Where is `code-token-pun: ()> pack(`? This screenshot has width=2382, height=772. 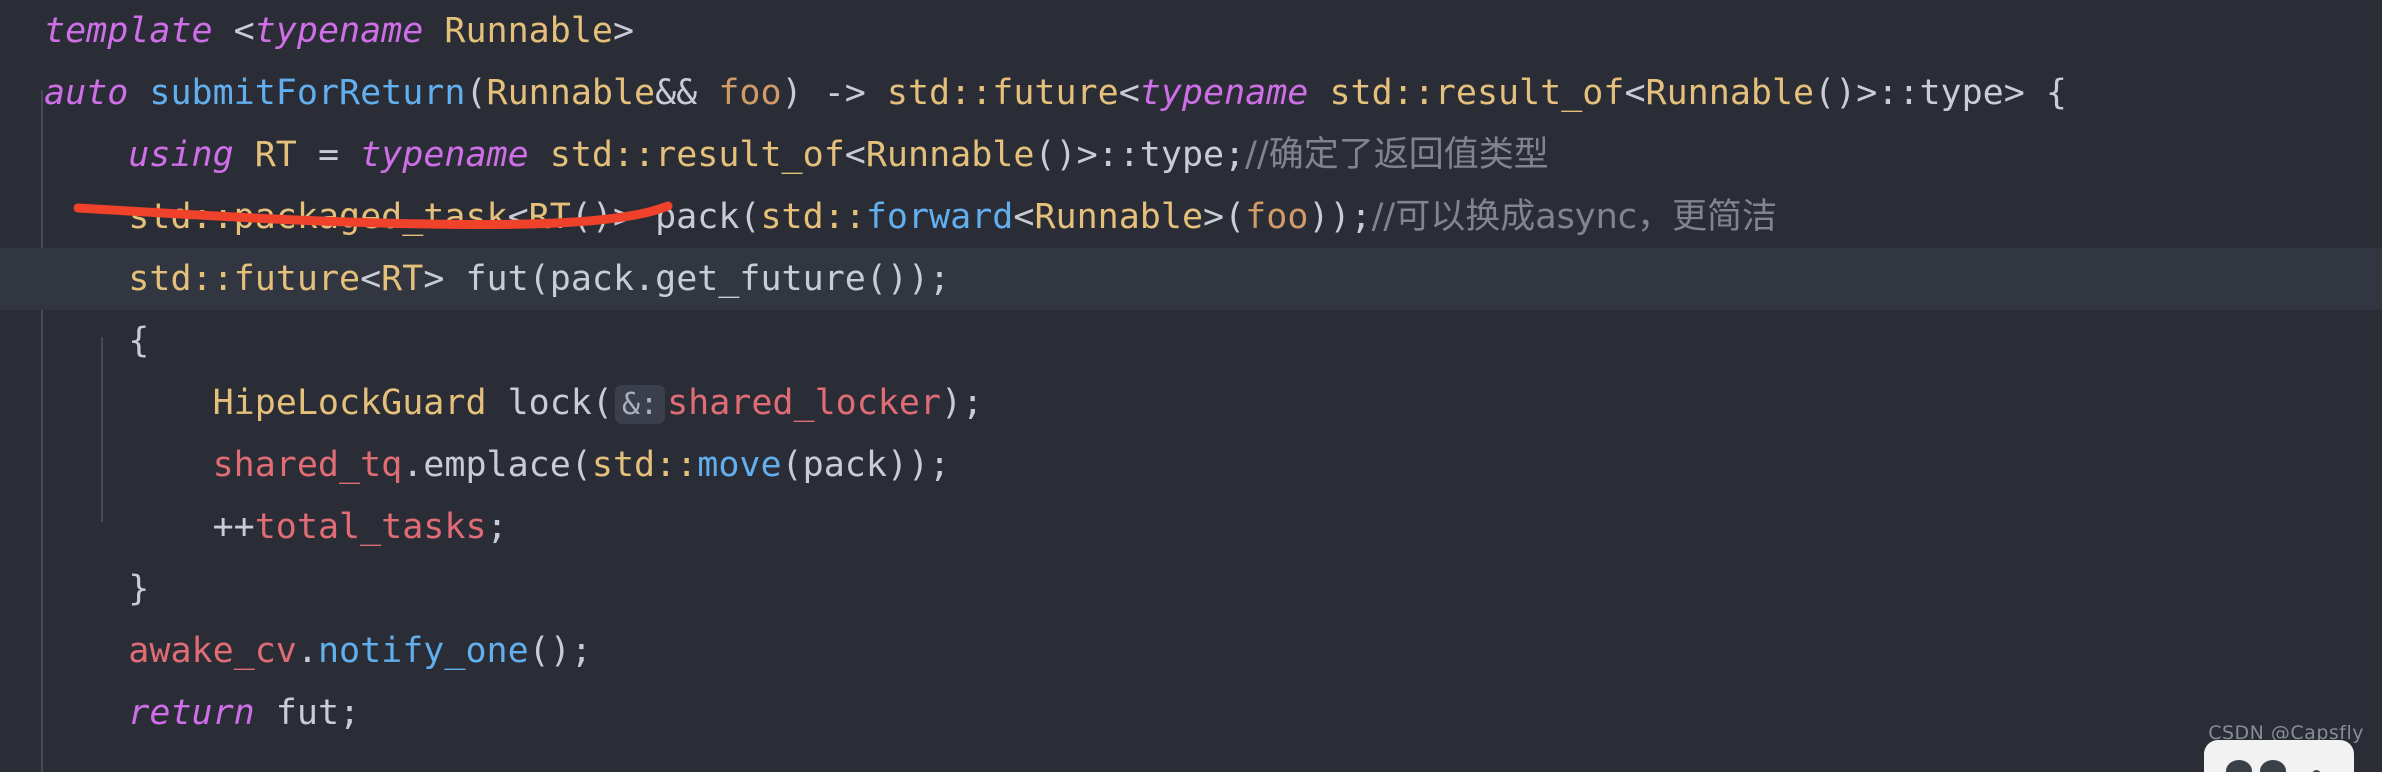 code-token-pun: ()> pack( is located at coordinates (665, 217).